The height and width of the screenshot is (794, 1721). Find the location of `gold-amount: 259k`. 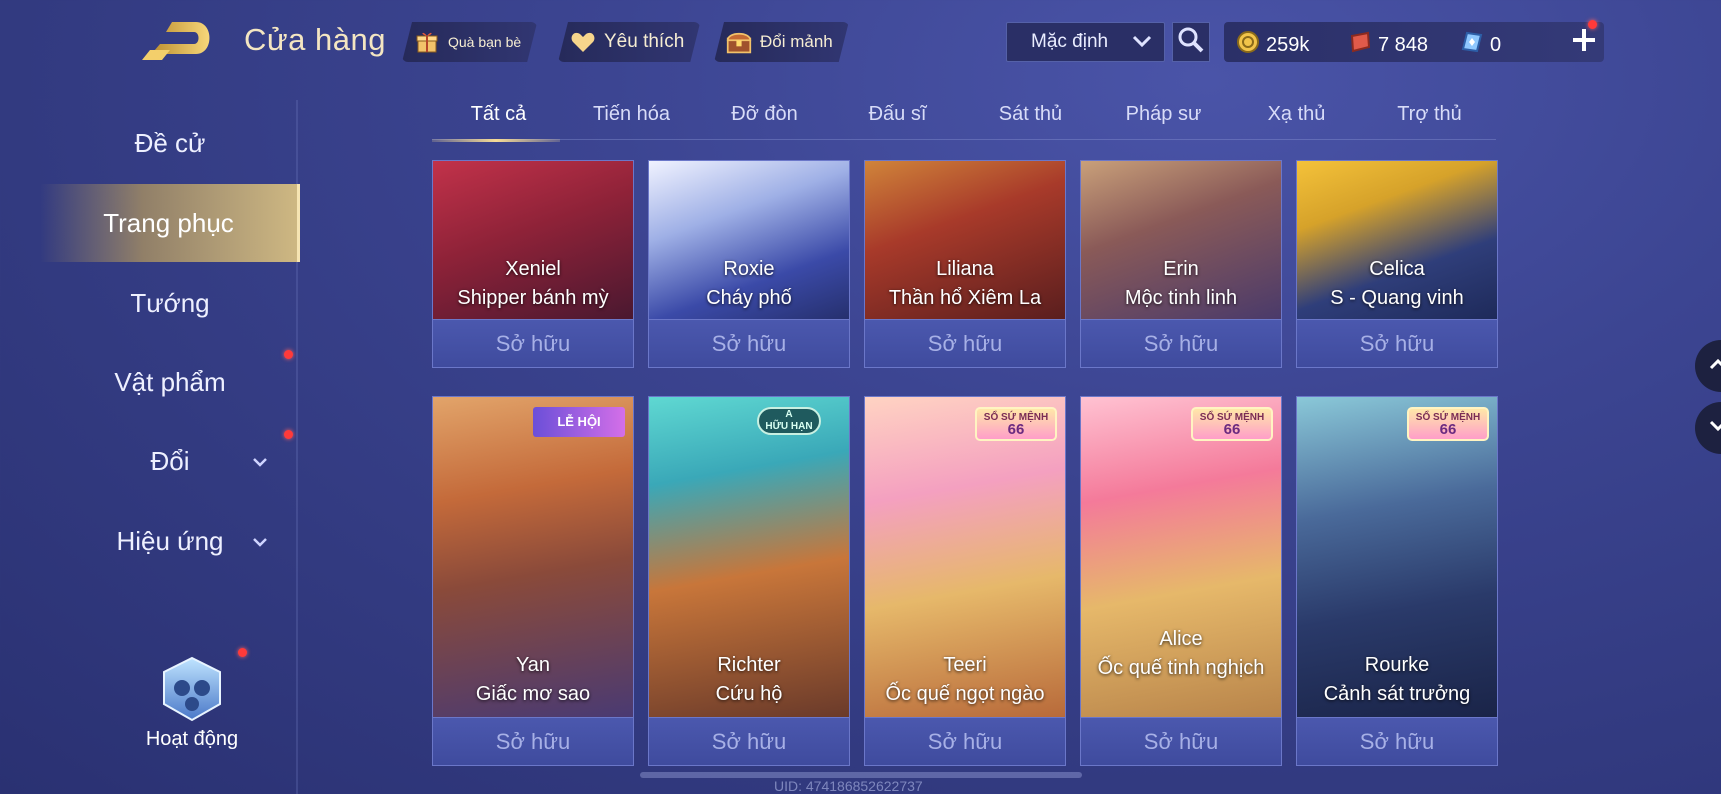

gold-amount: 259k is located at coordinates (1288, 44).